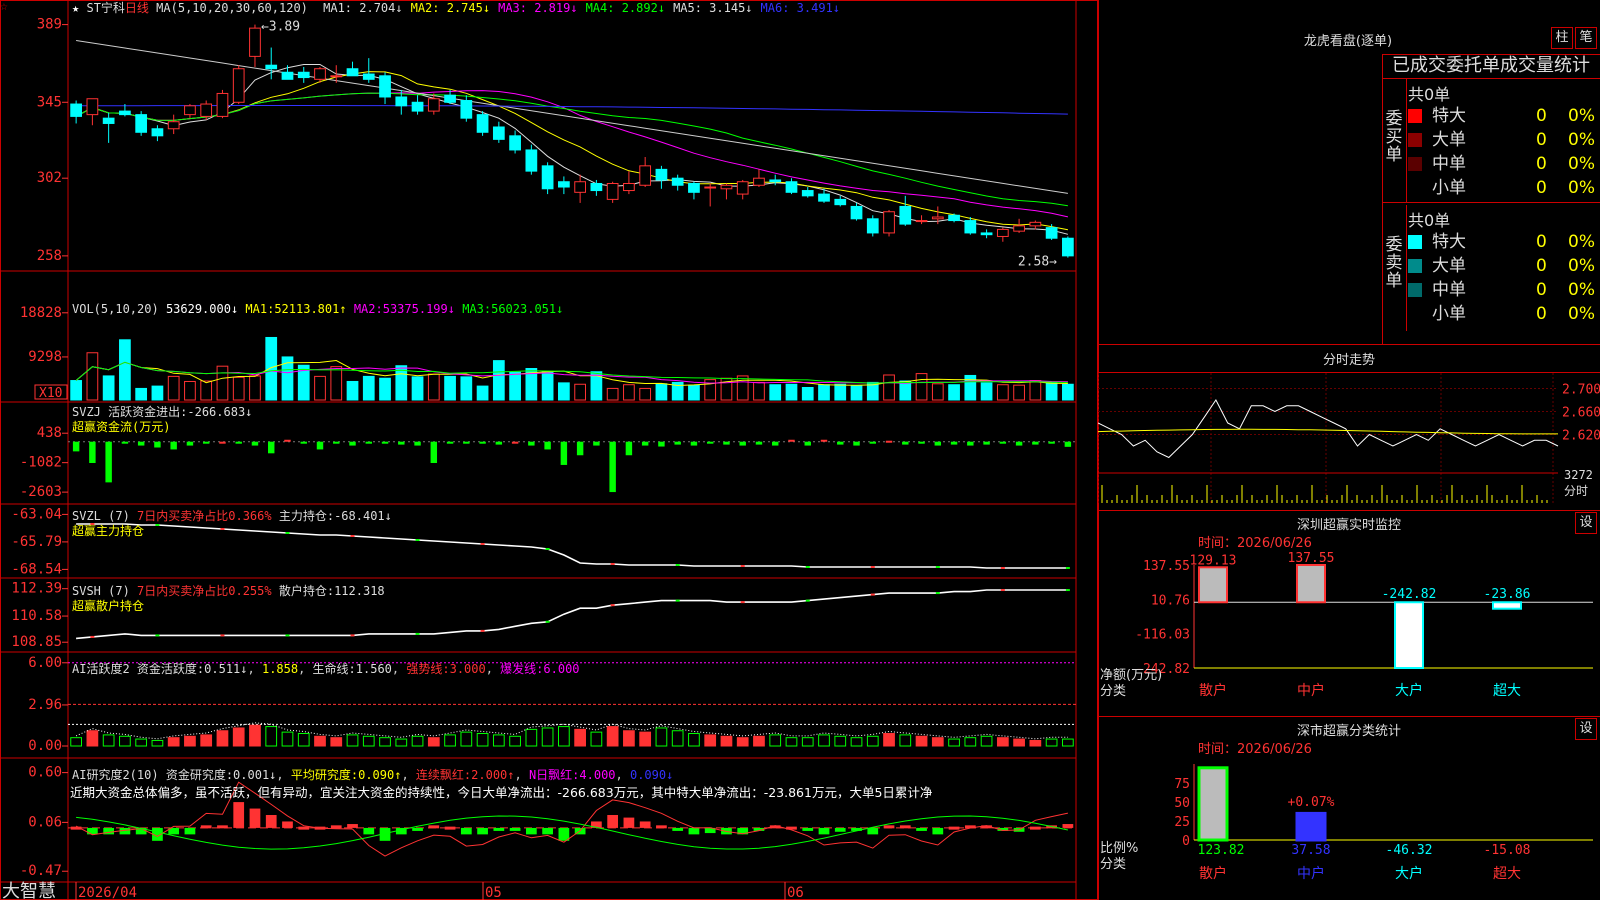 Image resolution: width=1600 pixels, height=900 pixels. I want to click on svsh-label: 散户持仓:, so click(306, 591).